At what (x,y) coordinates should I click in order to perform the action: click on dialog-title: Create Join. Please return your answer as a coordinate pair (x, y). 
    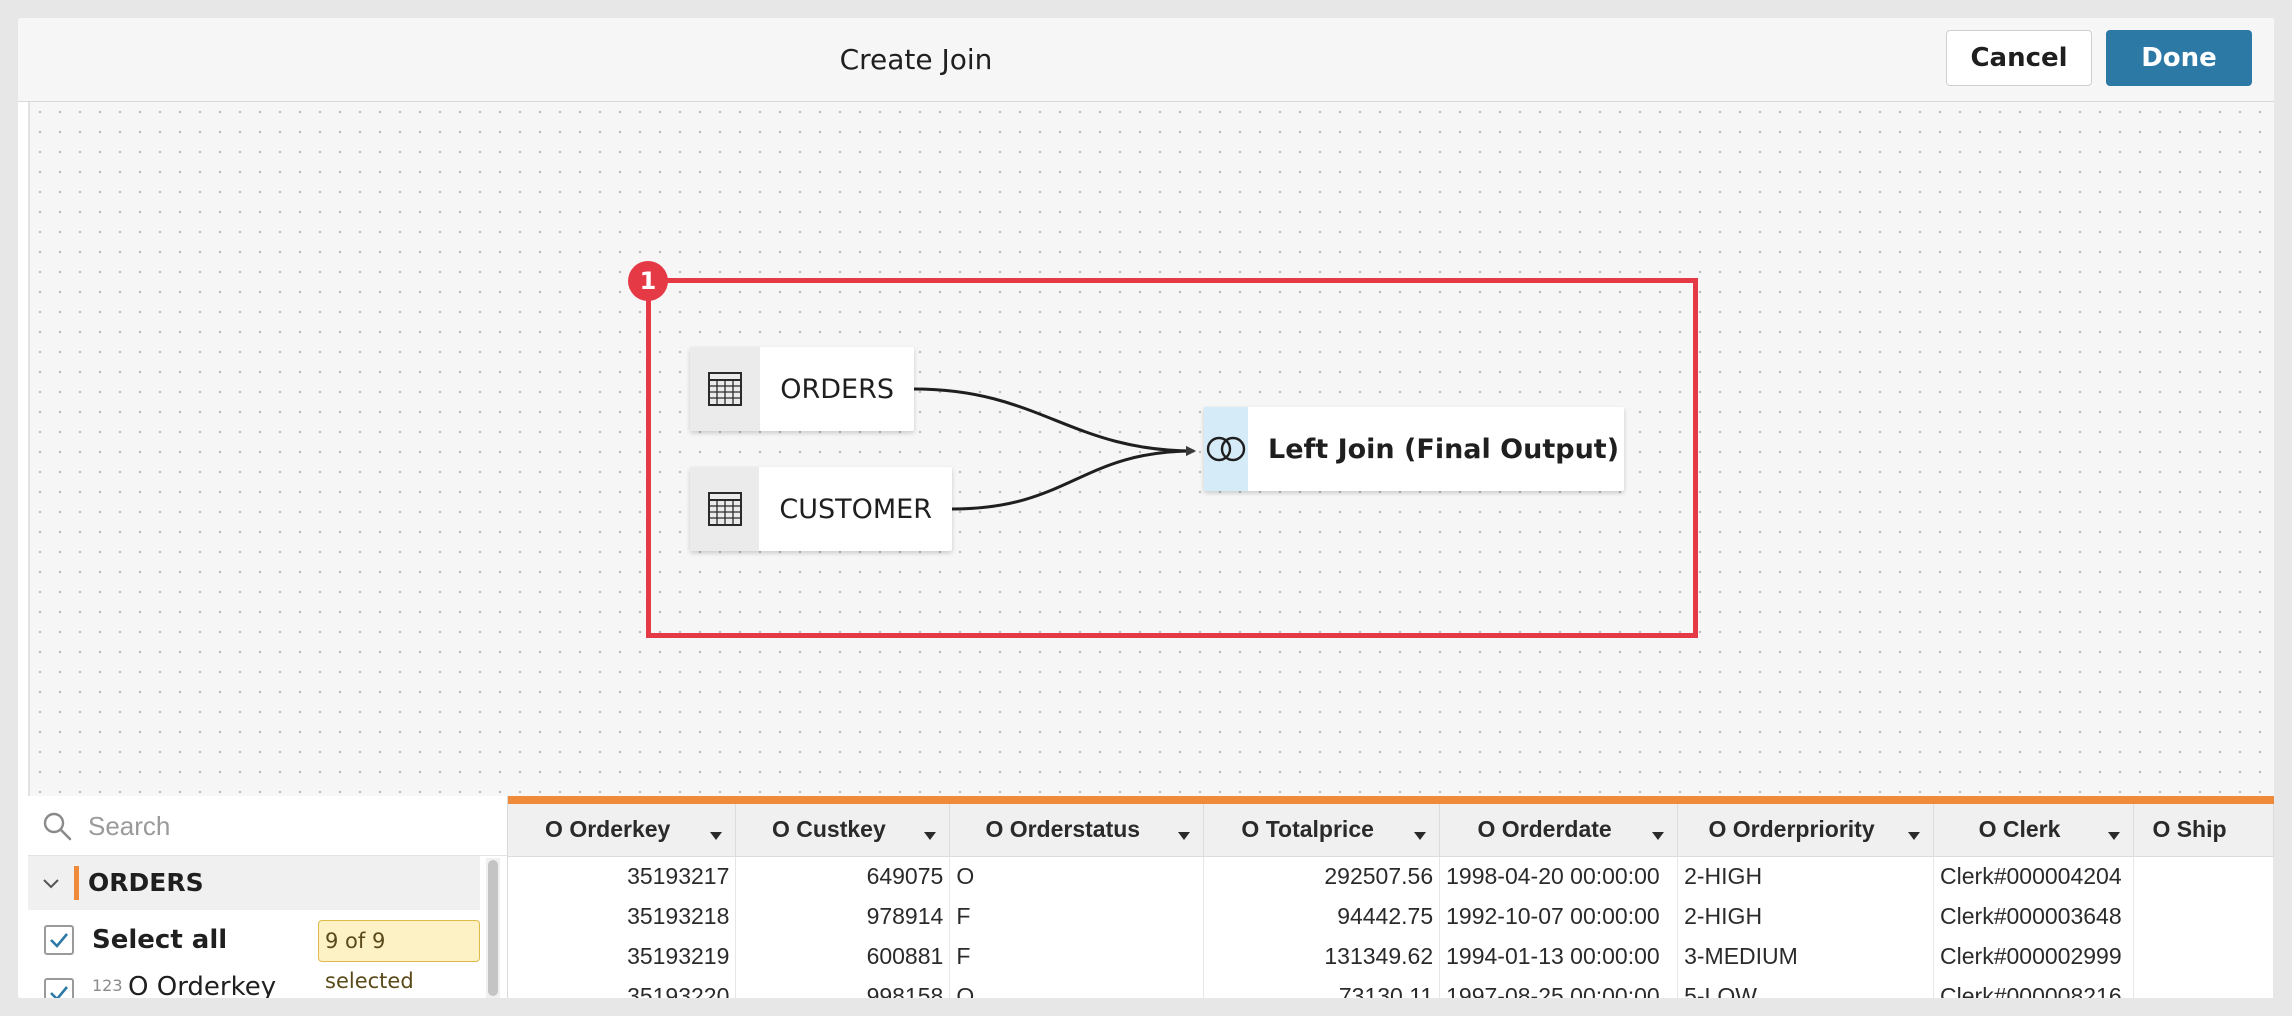
    Looking at the image, I should click on (916, 59).